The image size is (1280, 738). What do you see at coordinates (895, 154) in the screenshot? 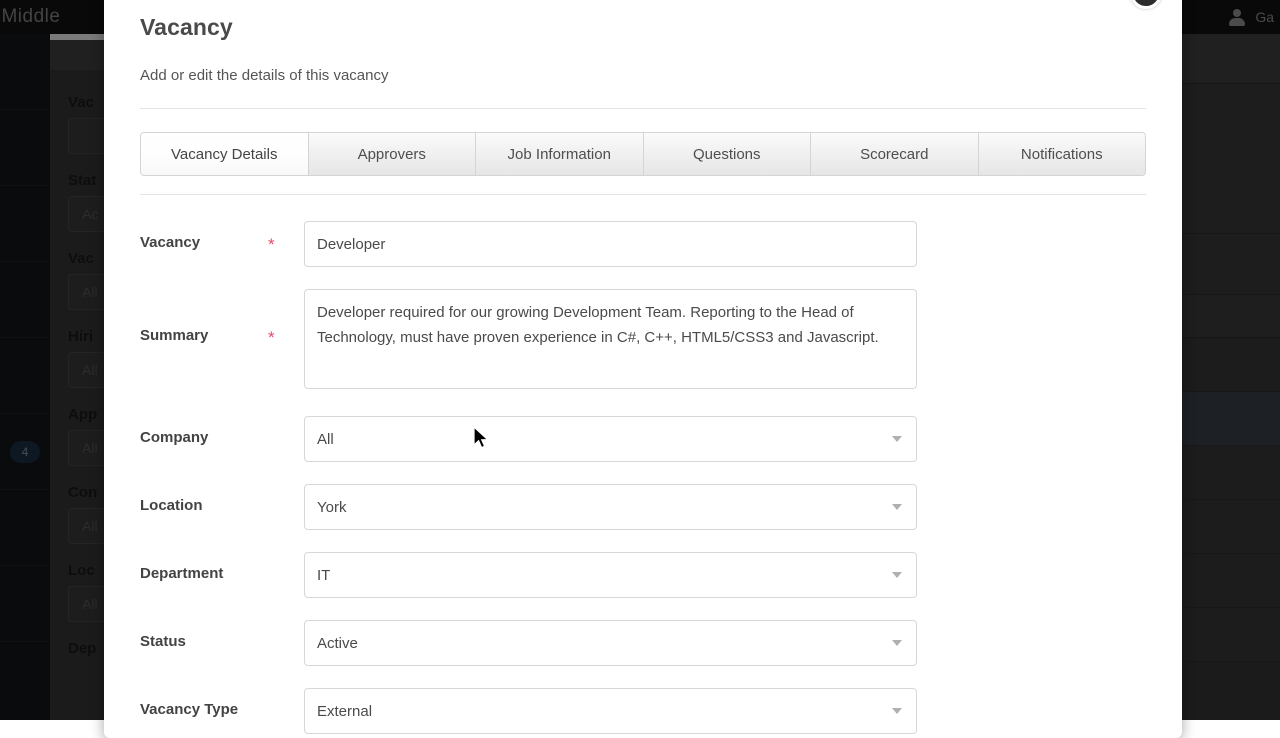
I see `tab-scorecard: Scorecard` at bounding box center [895, 154].